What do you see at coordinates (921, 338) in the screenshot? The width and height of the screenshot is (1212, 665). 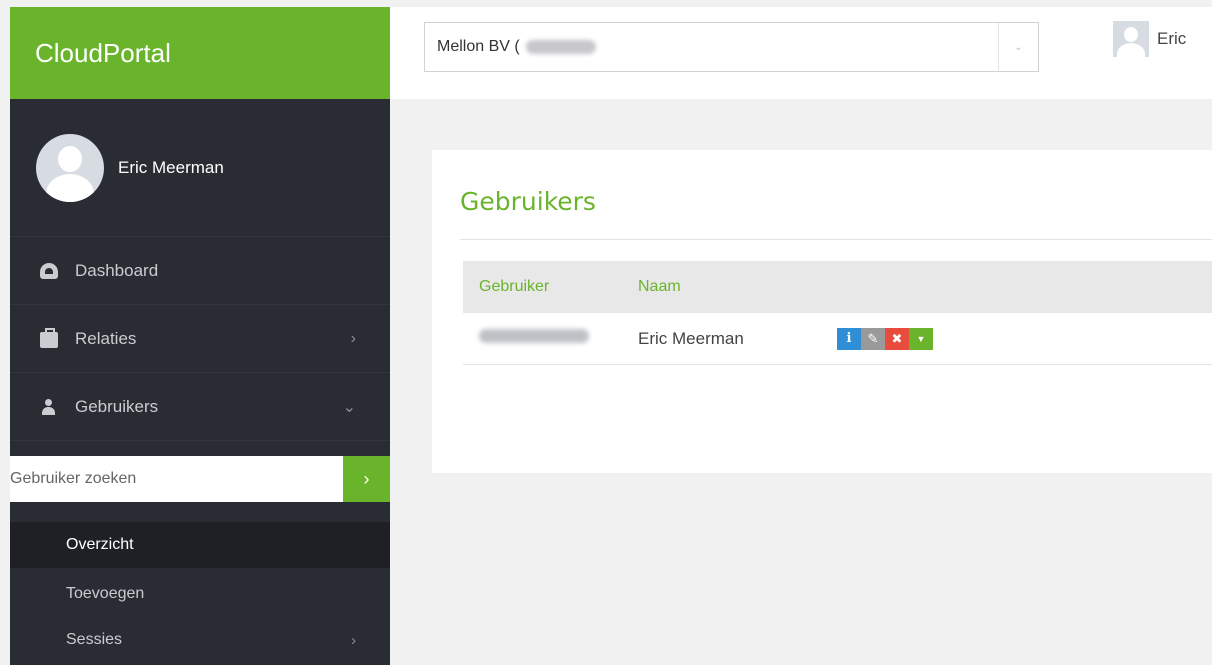 I see `more-dropdown-button: ▼` at bounding box center [921, 338].